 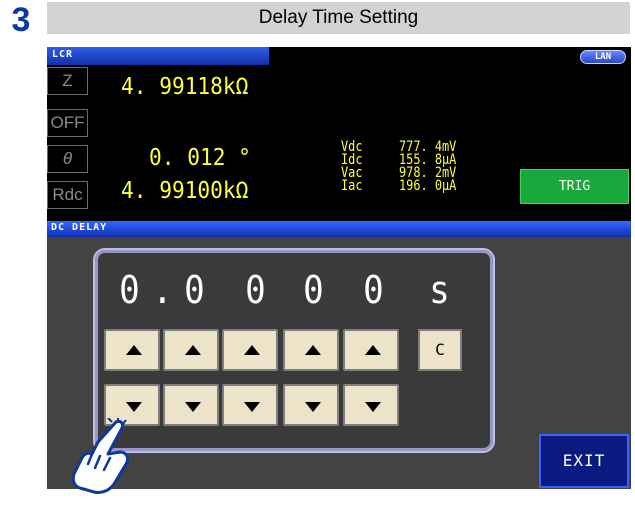 I want to click on digit-2-up-button, so click(x=191, y=350).